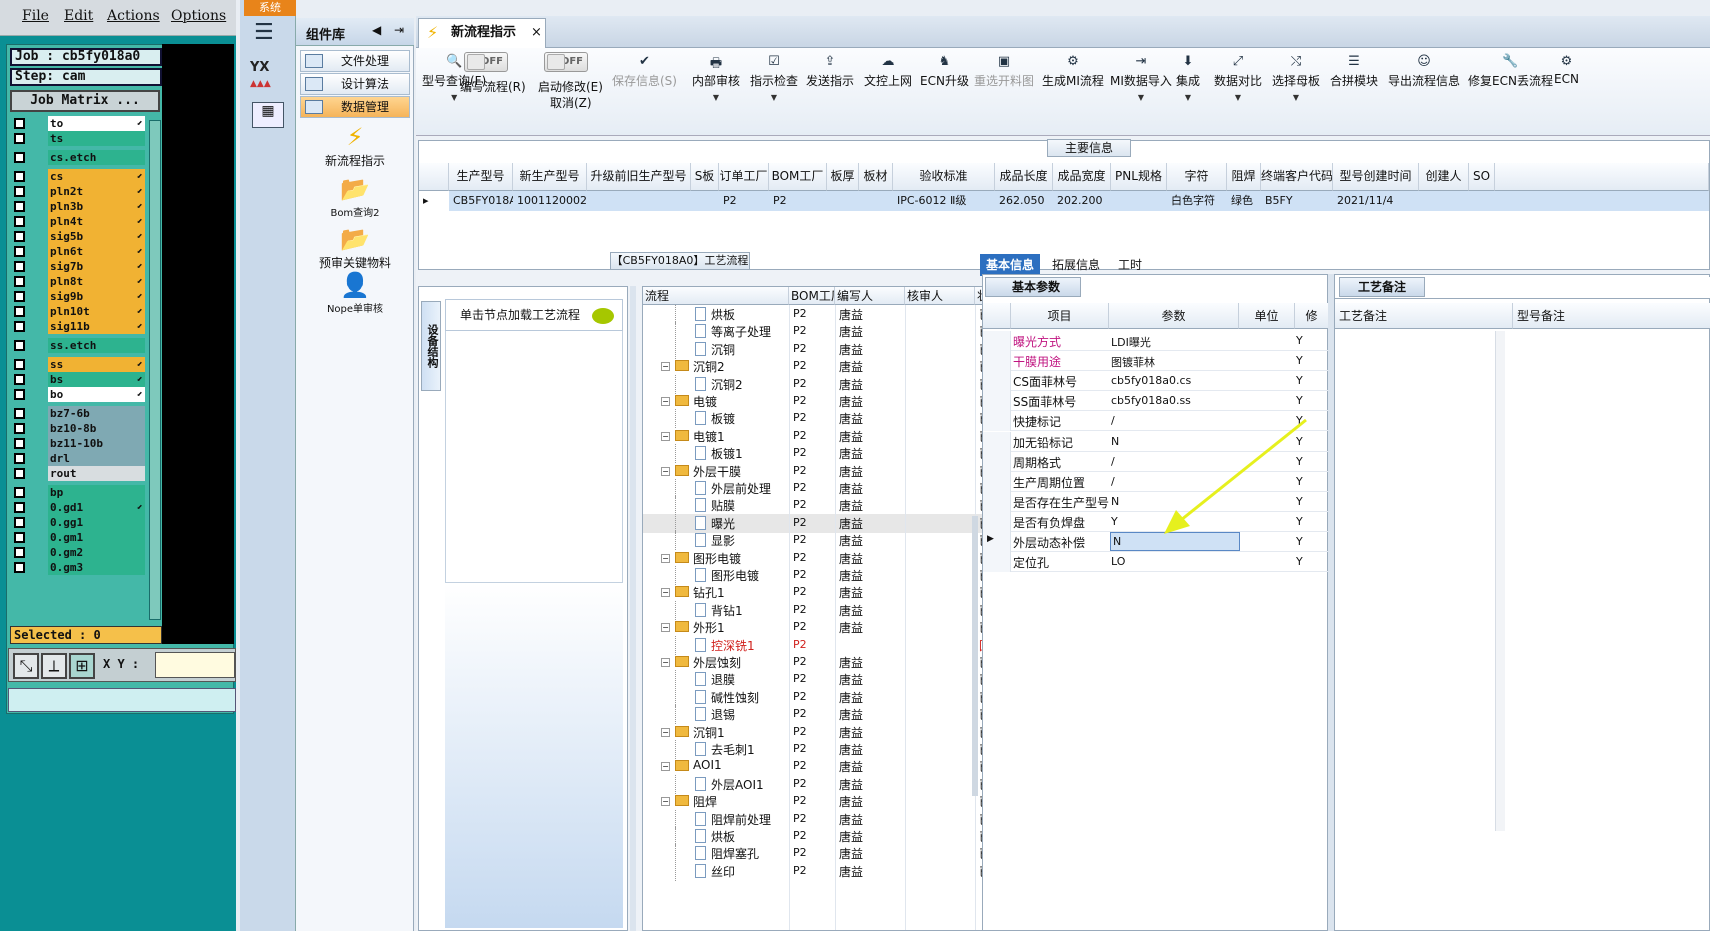  I want to click on tree-row: 碱性蚀刻P2唐益已编写, so click(815, 697).